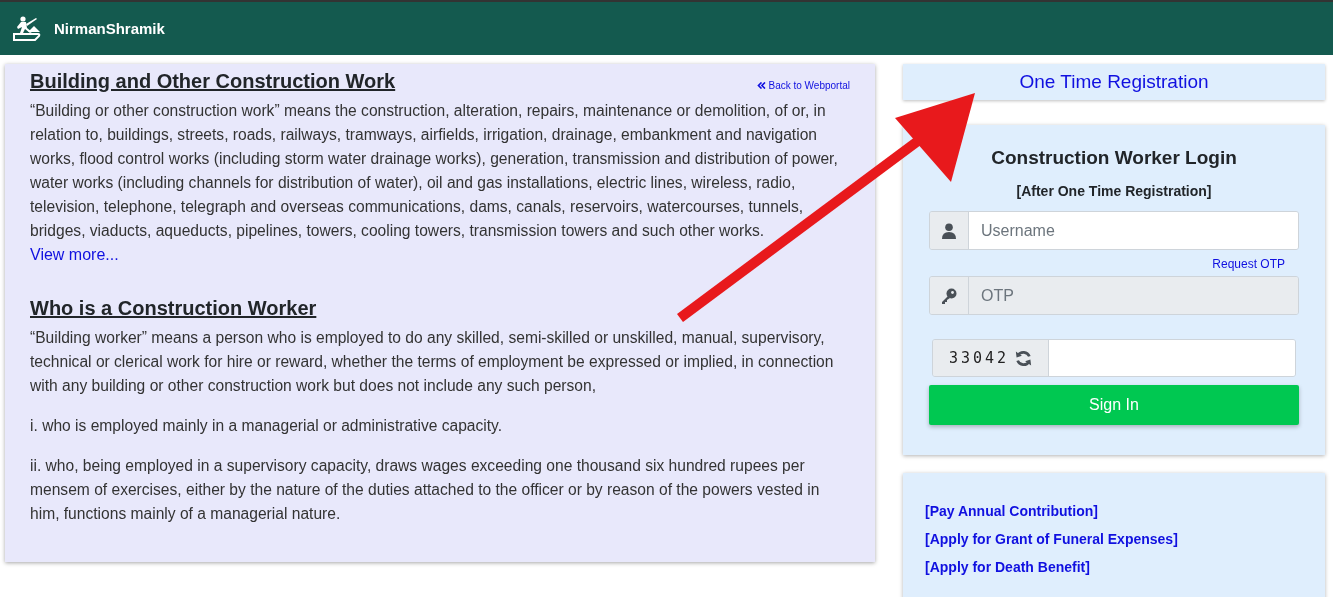  I want to click on login-subtitle: [After One Time Registration], so click(1114, 191).